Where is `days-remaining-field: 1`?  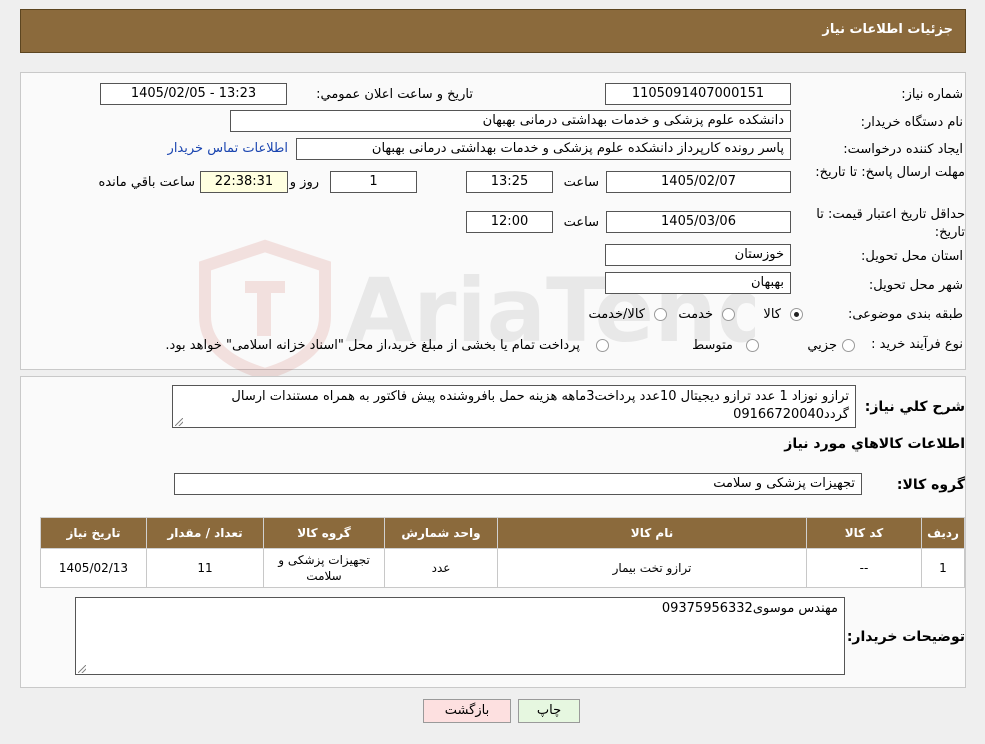 days-remaining-field: 1 is located at coordinates (373, 182).